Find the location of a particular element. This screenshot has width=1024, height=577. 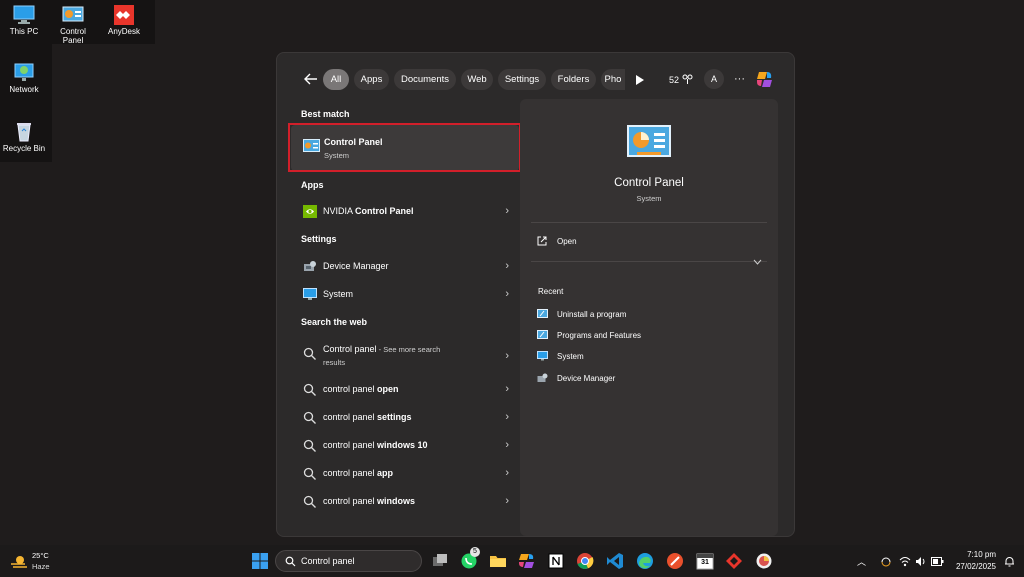

clock-date: 27/02/2025 is located at coordinates (972, 566).